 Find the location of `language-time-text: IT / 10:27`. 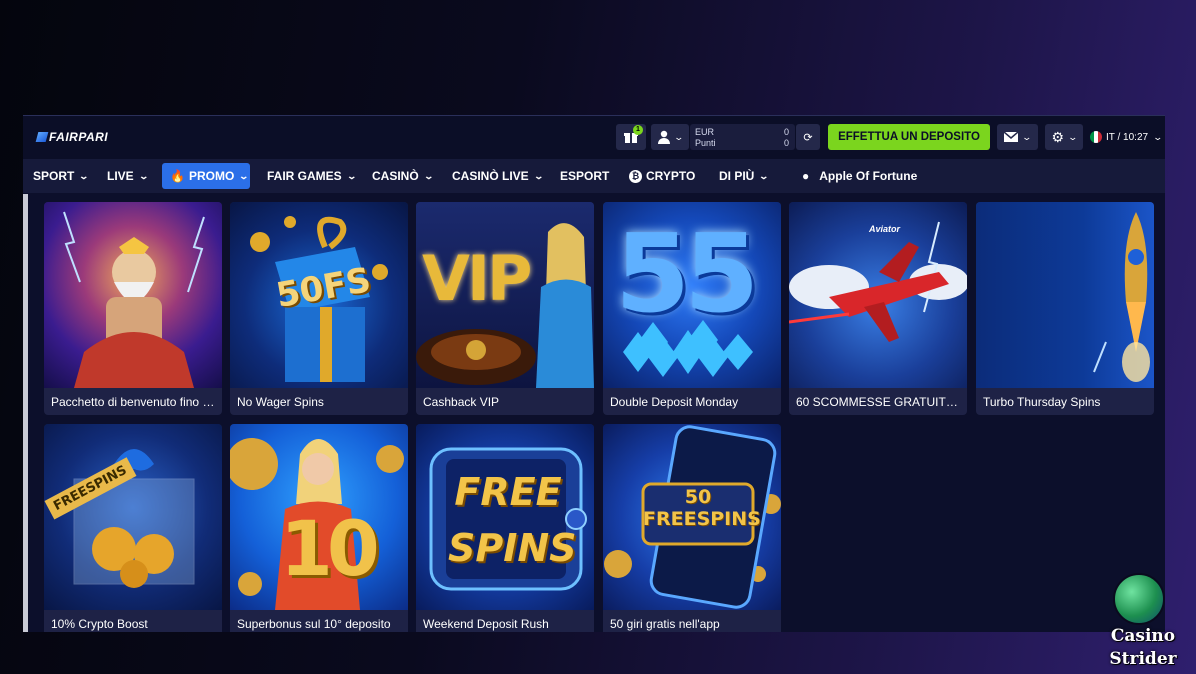

language-time-text: IT / 10:27 is located at coordinates (1127, 137).